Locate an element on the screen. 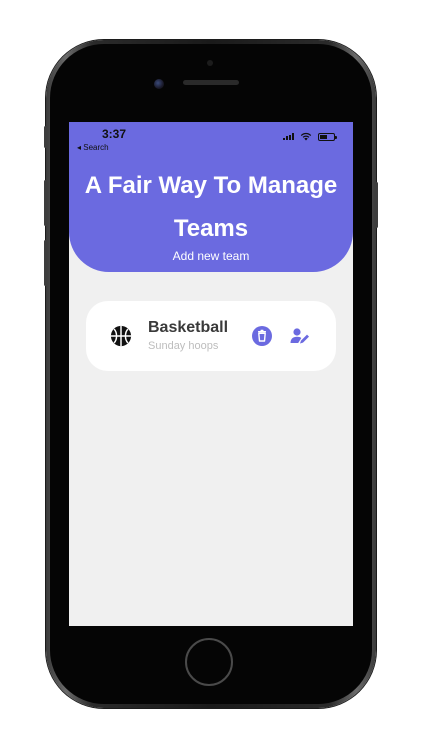 The width and height of the screenshot is (422, 750). status-icons is located at coordinates (310, 136).